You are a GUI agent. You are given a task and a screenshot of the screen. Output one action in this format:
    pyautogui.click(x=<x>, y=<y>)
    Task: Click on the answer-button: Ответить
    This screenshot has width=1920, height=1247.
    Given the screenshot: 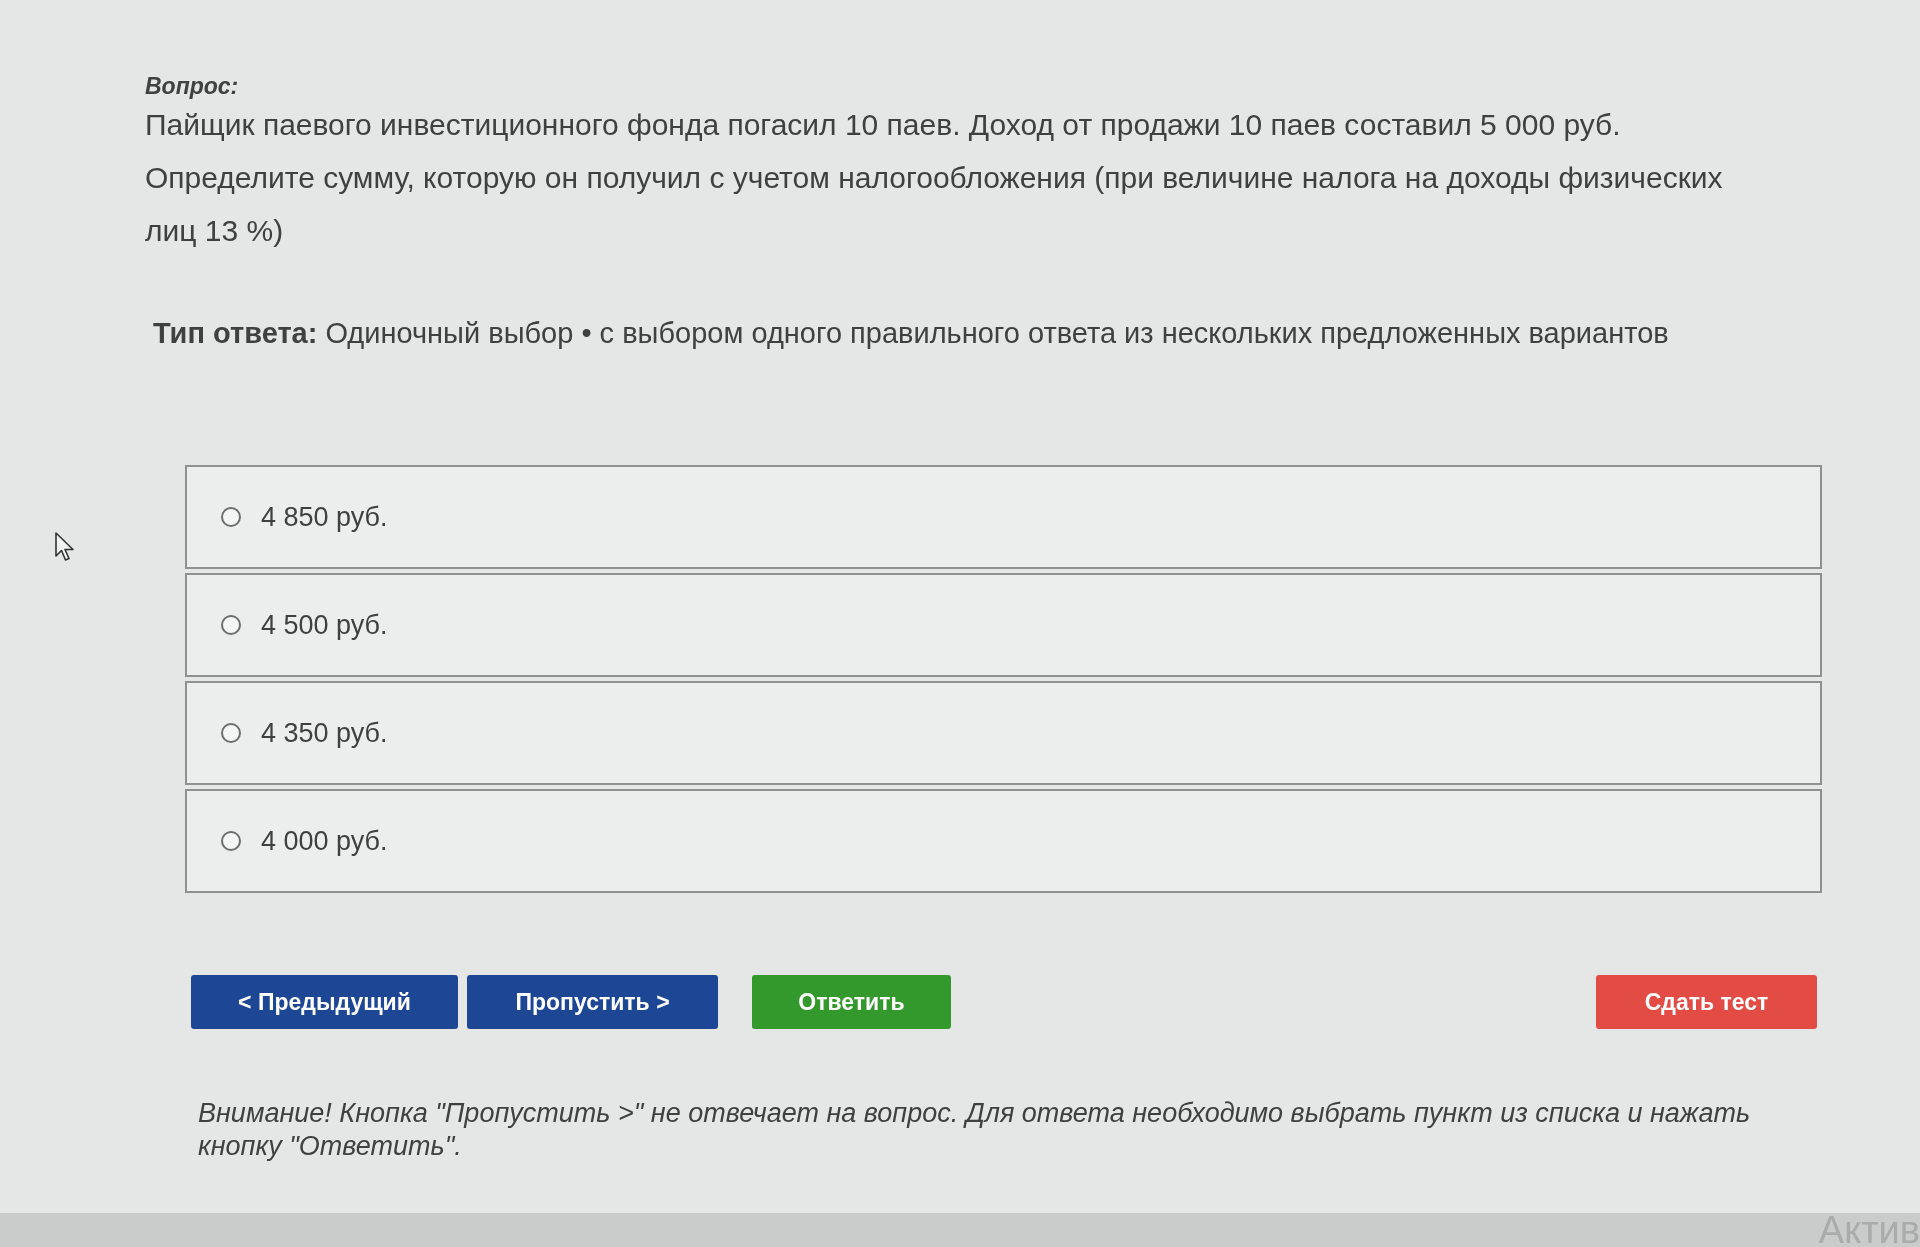 What is the action you would take?
    pyautogui.click(x=851, y=1002)
    